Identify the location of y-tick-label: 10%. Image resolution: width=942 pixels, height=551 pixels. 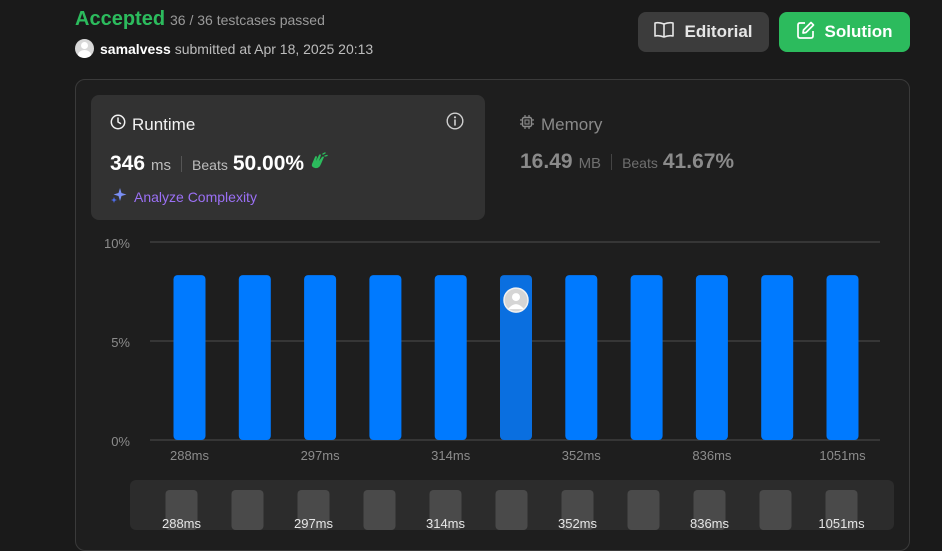
(117, 243).